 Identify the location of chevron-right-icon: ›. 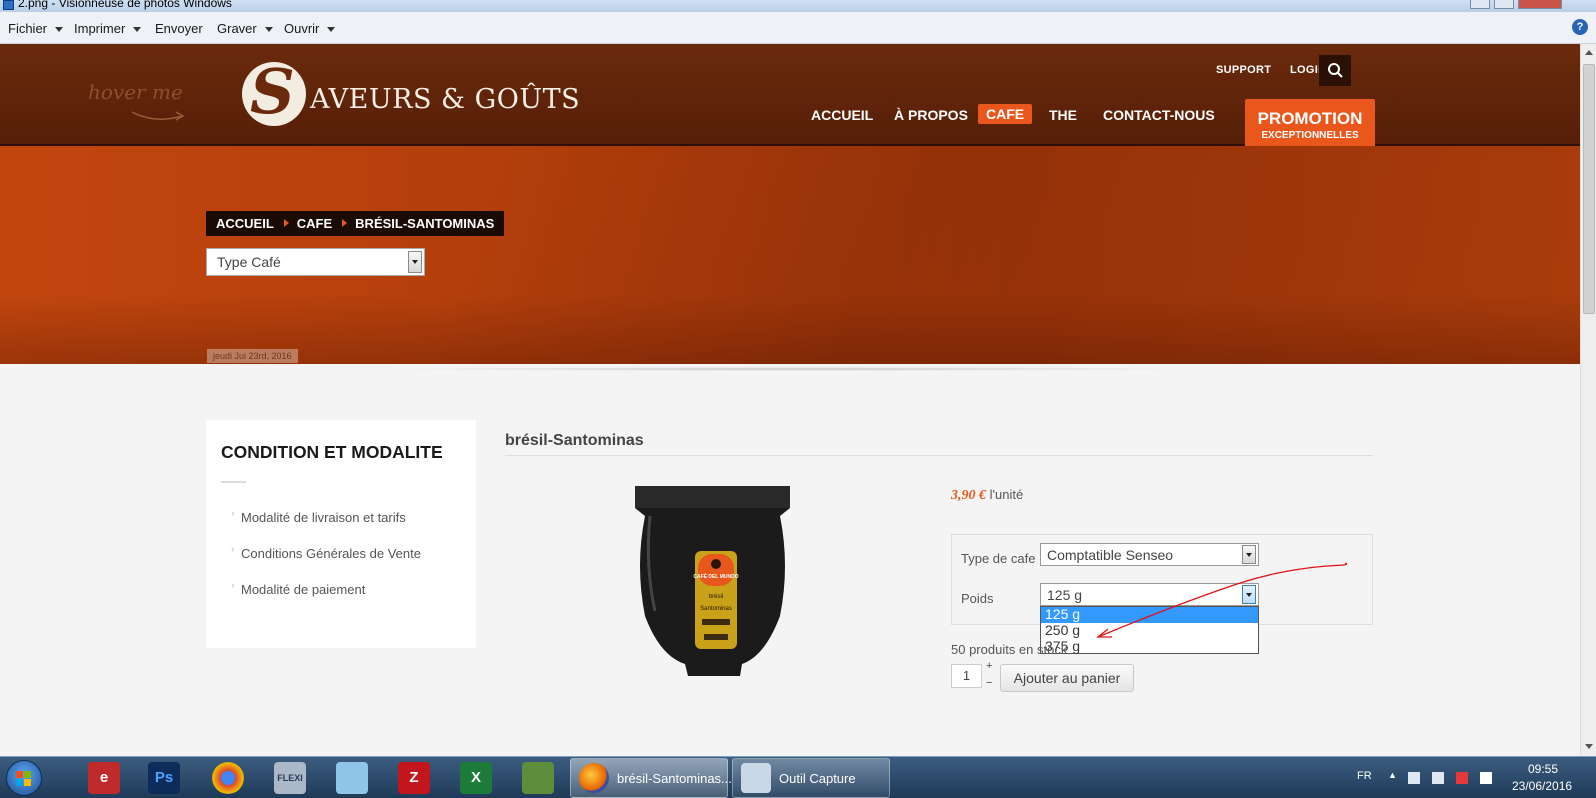
(233, 585).